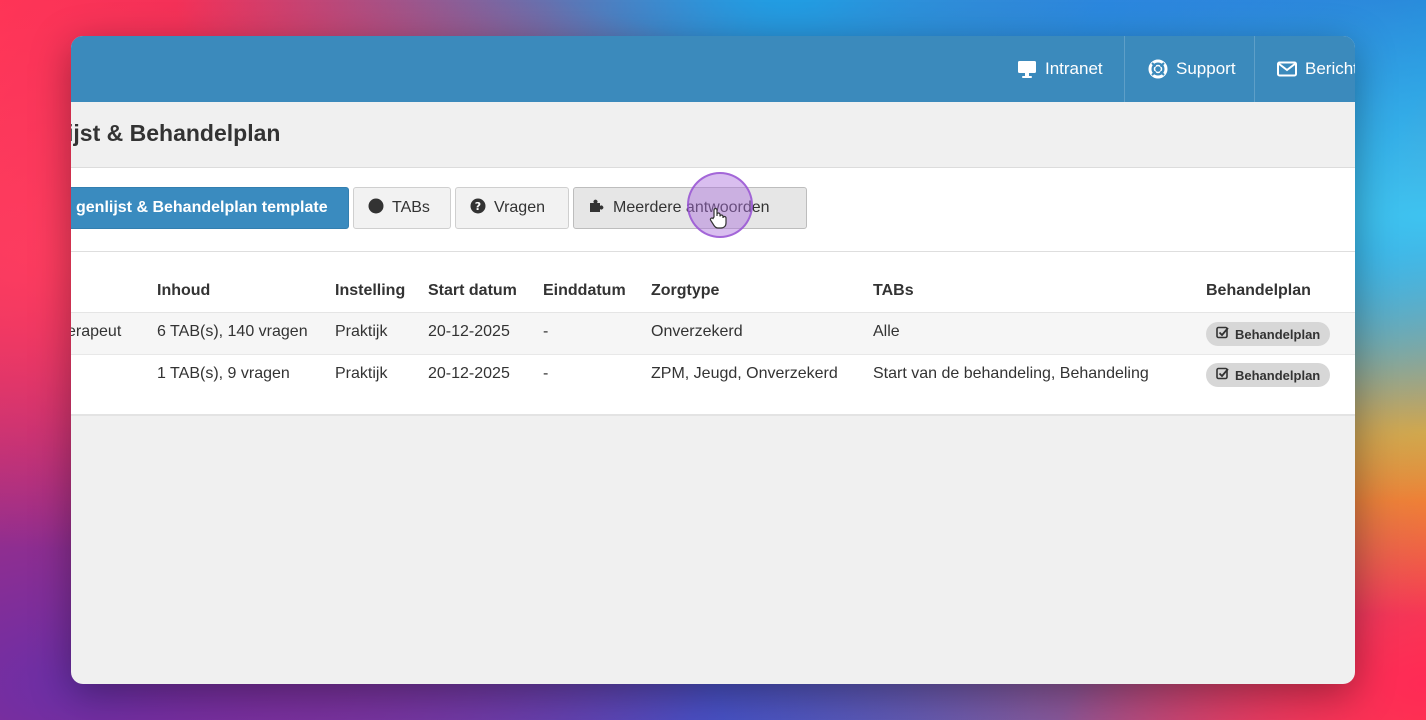 The image size is (1426, 720). I want to click on top-navbar: Intranet Support Bericht, so click(713, 69).